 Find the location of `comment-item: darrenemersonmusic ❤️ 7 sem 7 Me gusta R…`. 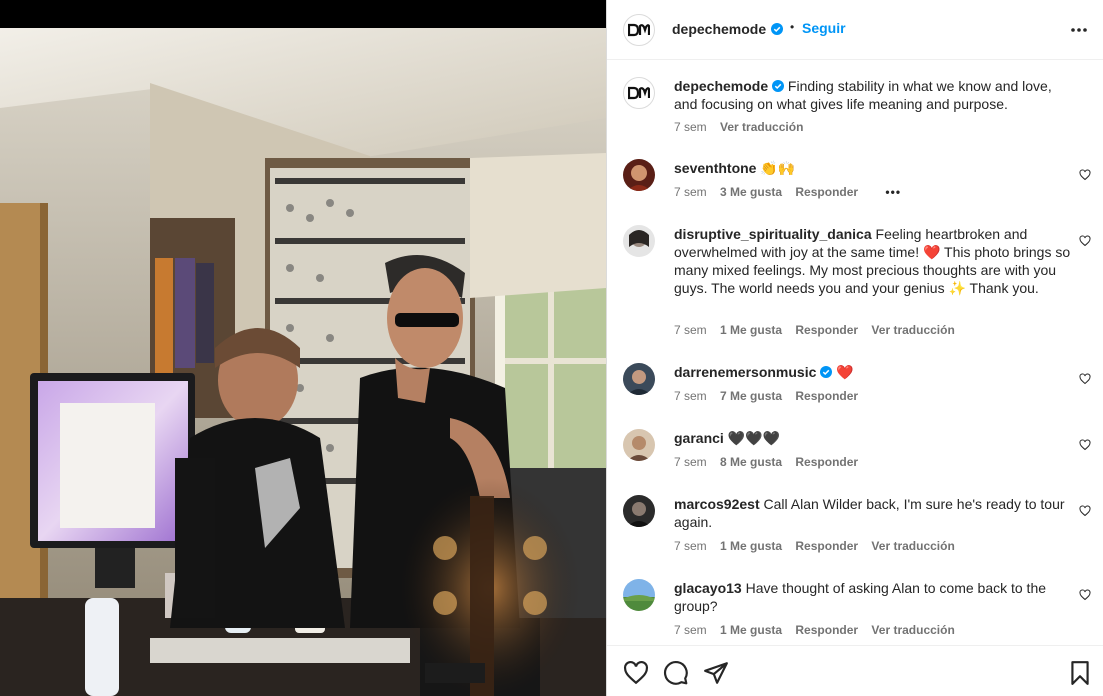

comment-item: darrenemersonmusic ❤️ 7 sem 7 Me gusta R… is located at coordinates (857, 388).